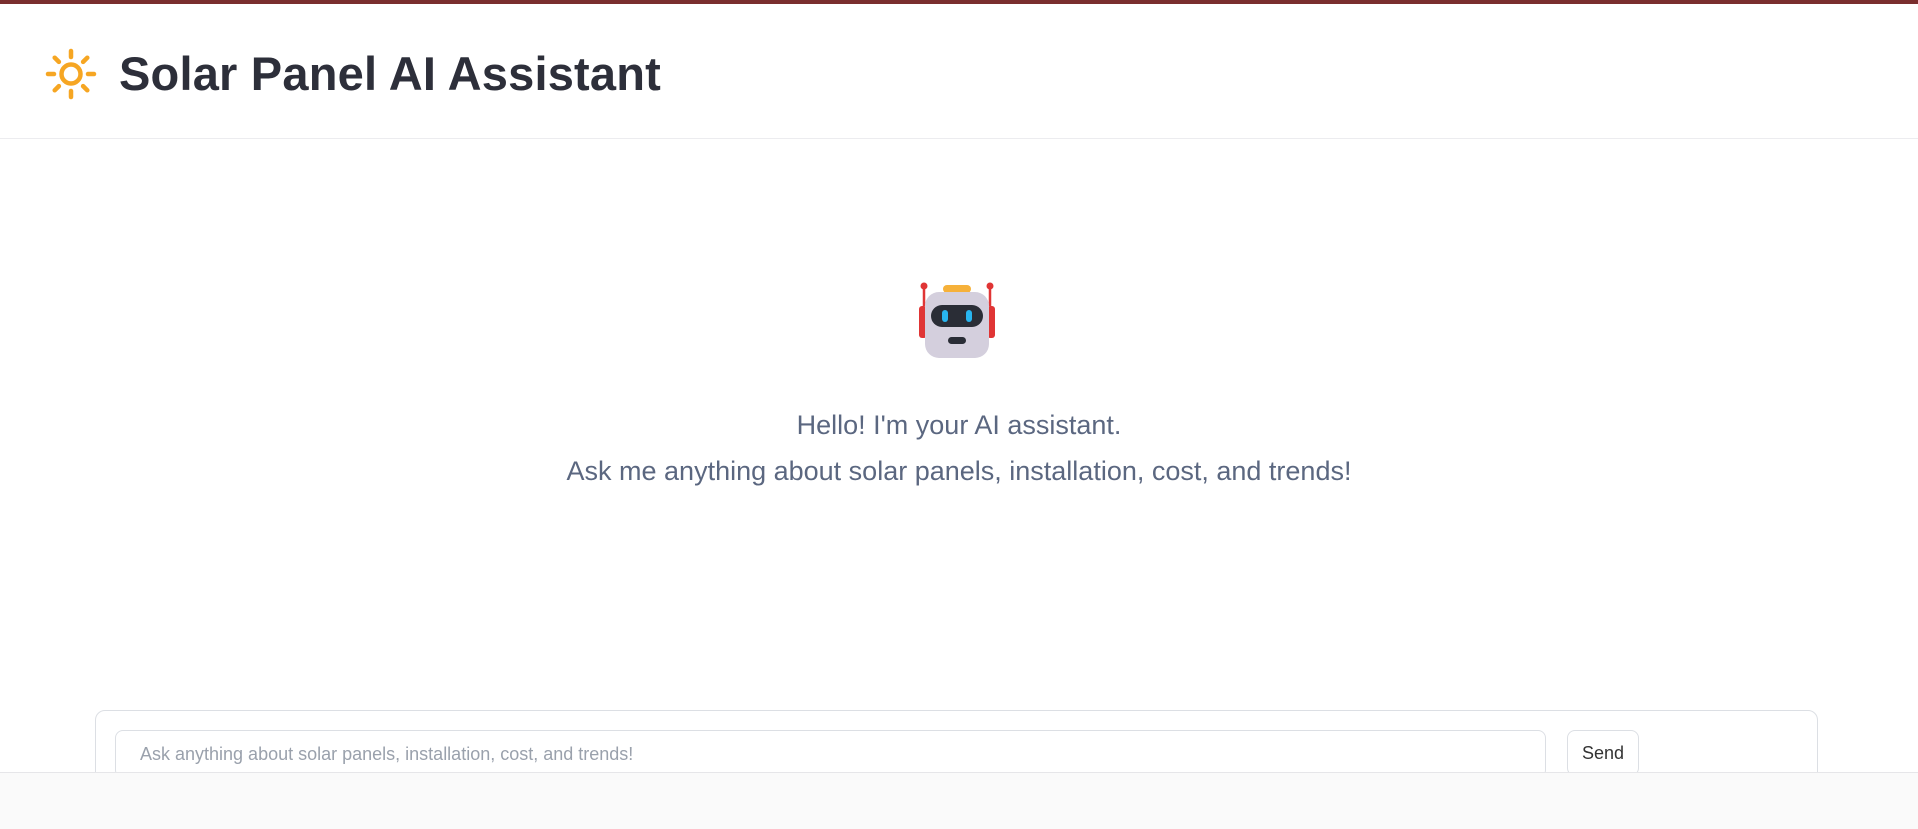 The width and height of the screenshot is (1918, 829). What do you see at coordinates (1603, 753) in the screenshot?
I see `send-button: Send` at bounding box center [1603, 753].